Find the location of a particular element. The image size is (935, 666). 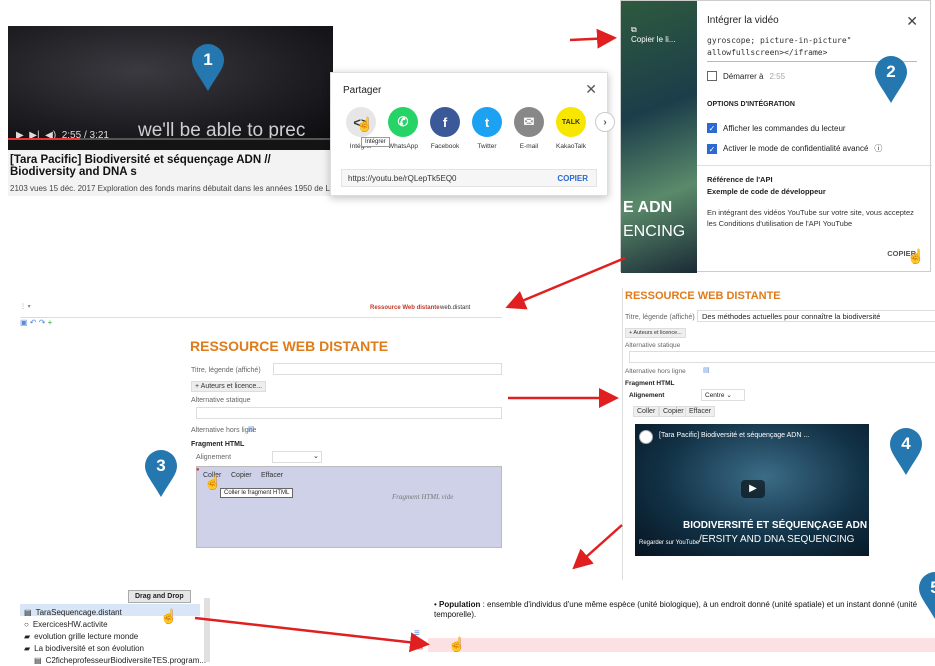

embed-title: Intégrer la vidéo is located at coordinates (743, 20).